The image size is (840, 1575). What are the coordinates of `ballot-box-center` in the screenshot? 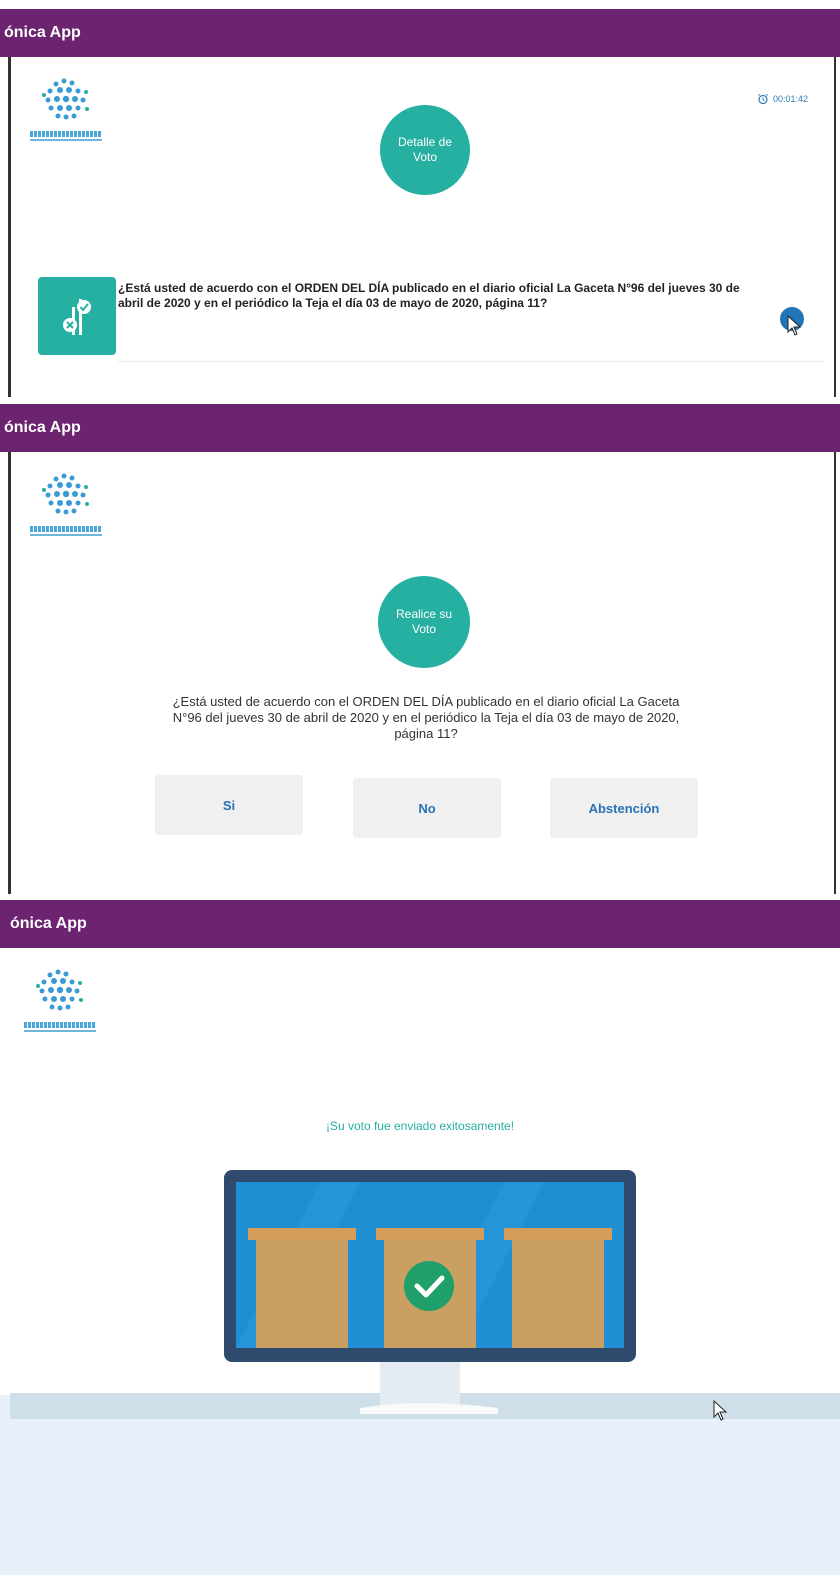 It's located at (430, 1288).